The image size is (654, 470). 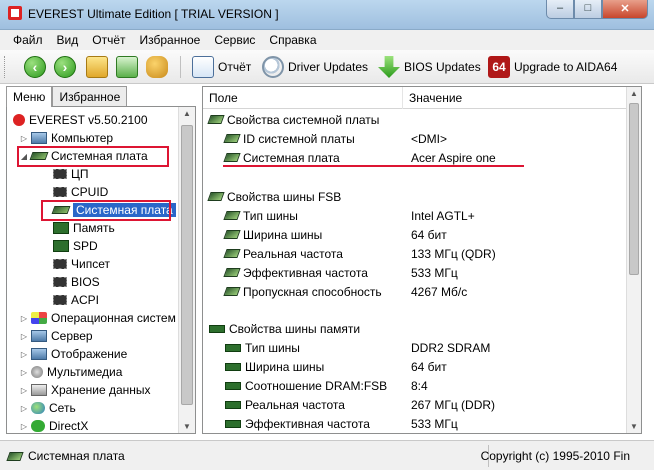 What do you see at coordinates (187, 265) in the screenshot?
I see `tree-scrollbar-thumb` at bounding box center [187, 265].